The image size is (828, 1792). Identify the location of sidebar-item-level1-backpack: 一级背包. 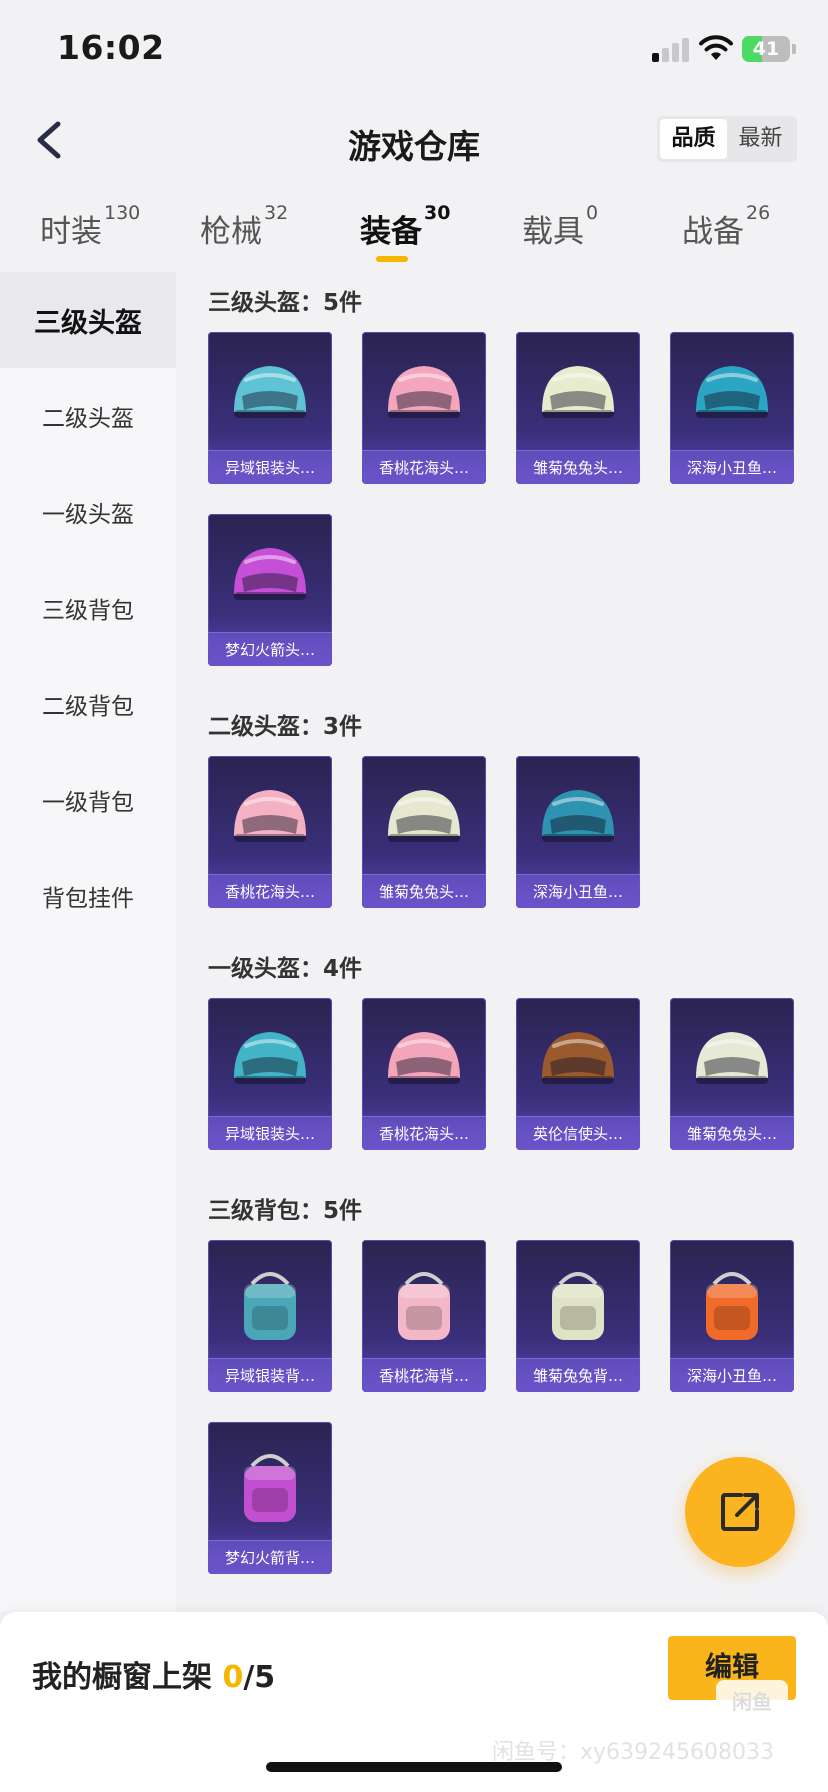
(88, 800).